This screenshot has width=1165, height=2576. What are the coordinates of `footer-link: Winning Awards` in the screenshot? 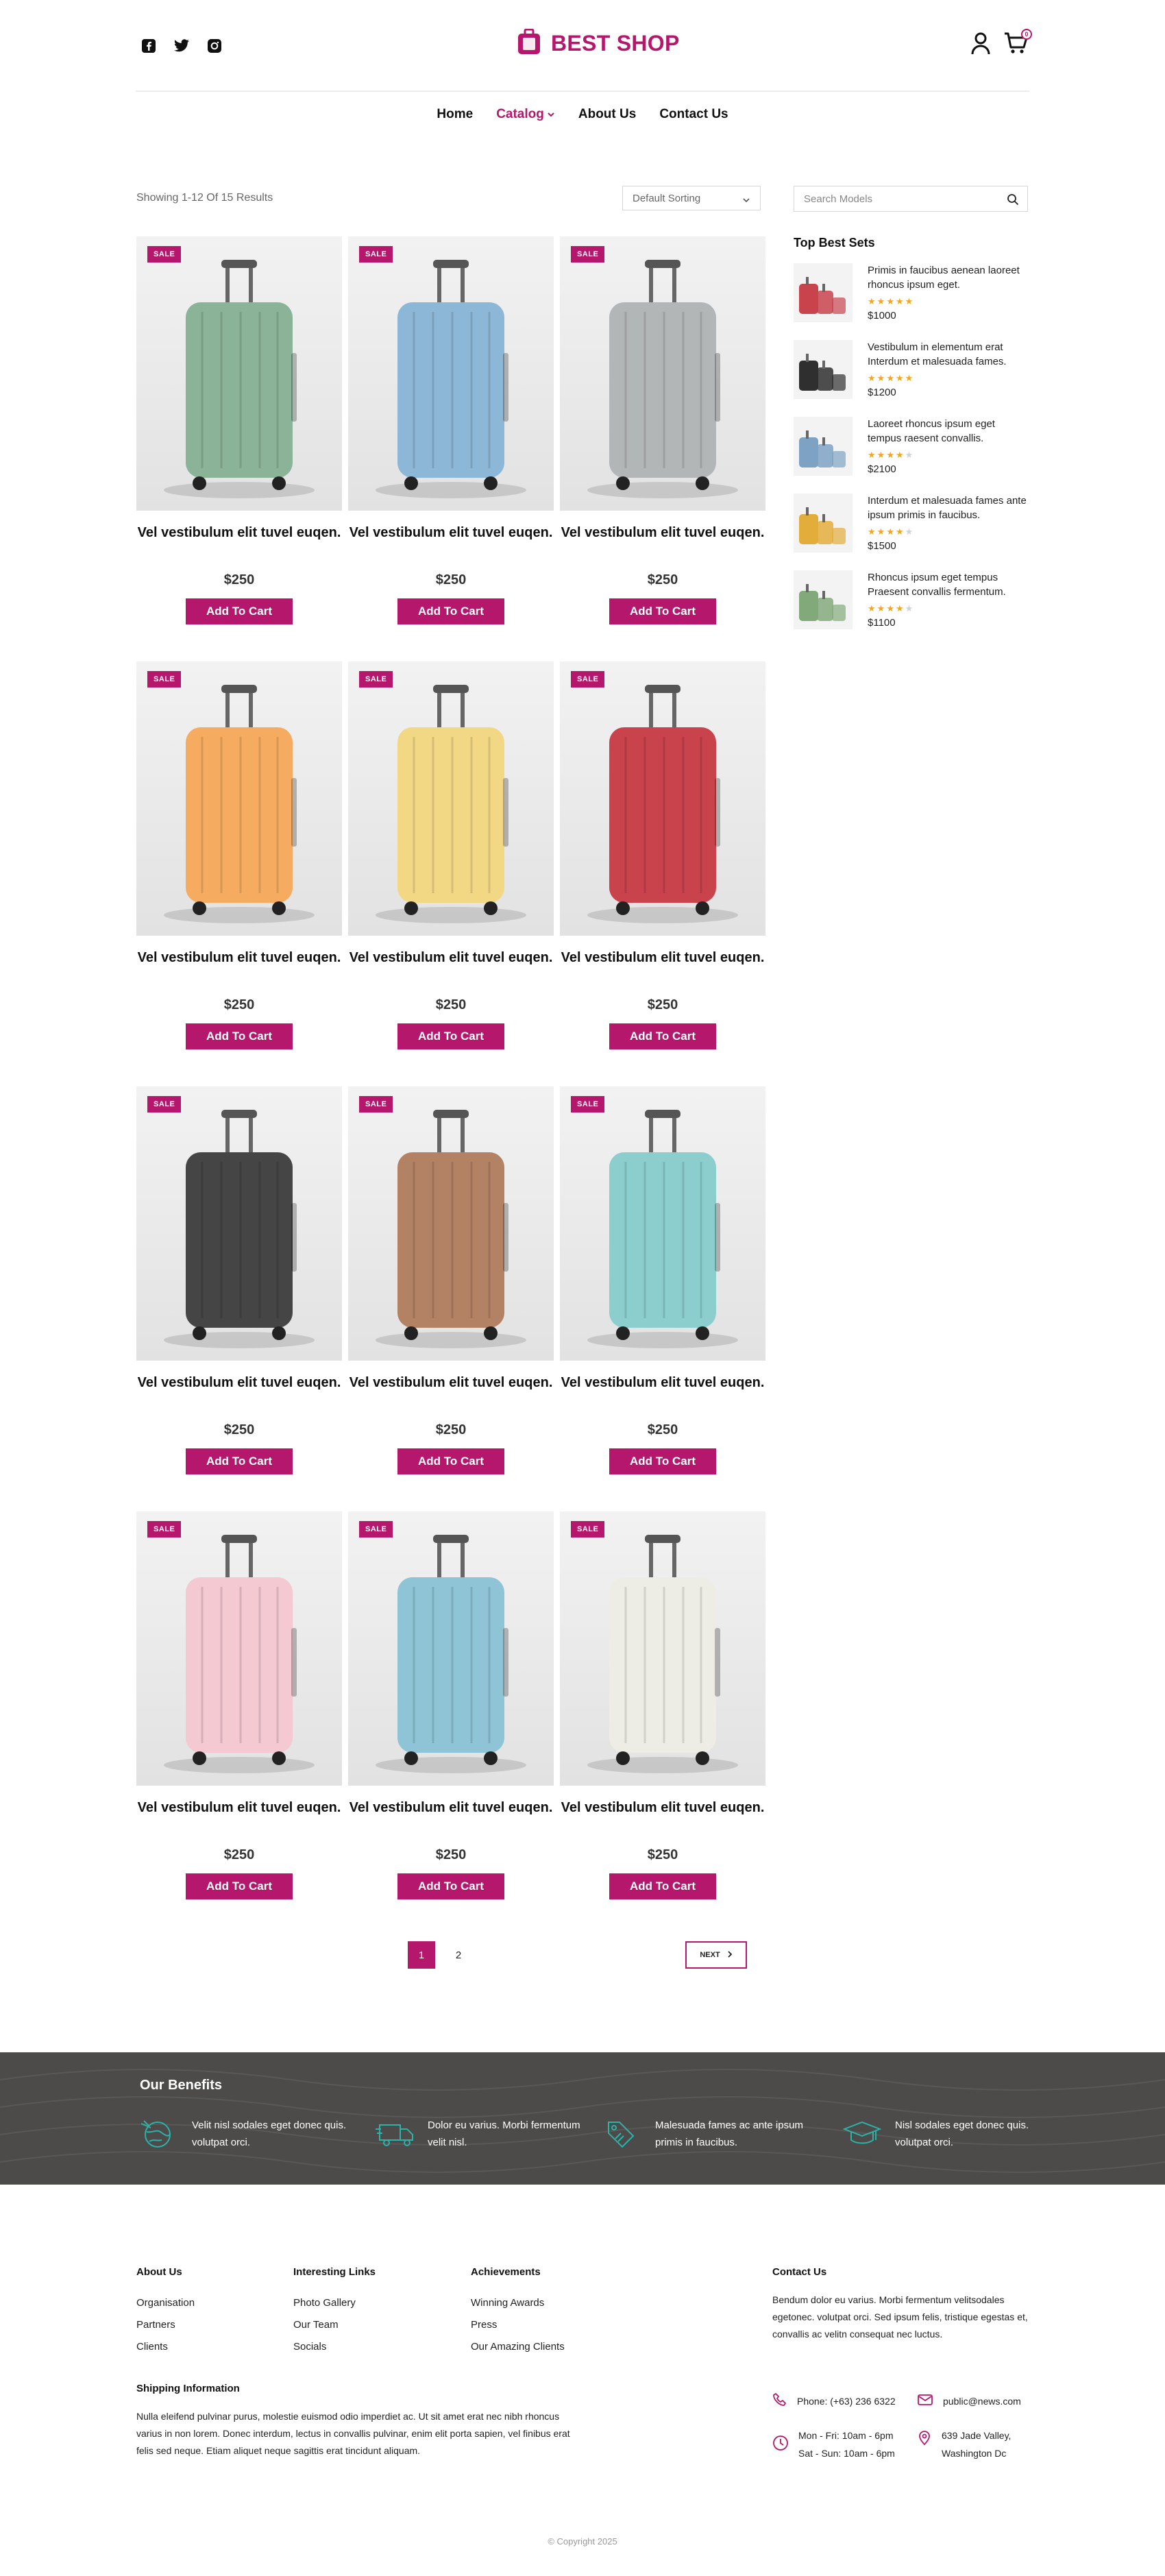 It's located at (518, 2303).